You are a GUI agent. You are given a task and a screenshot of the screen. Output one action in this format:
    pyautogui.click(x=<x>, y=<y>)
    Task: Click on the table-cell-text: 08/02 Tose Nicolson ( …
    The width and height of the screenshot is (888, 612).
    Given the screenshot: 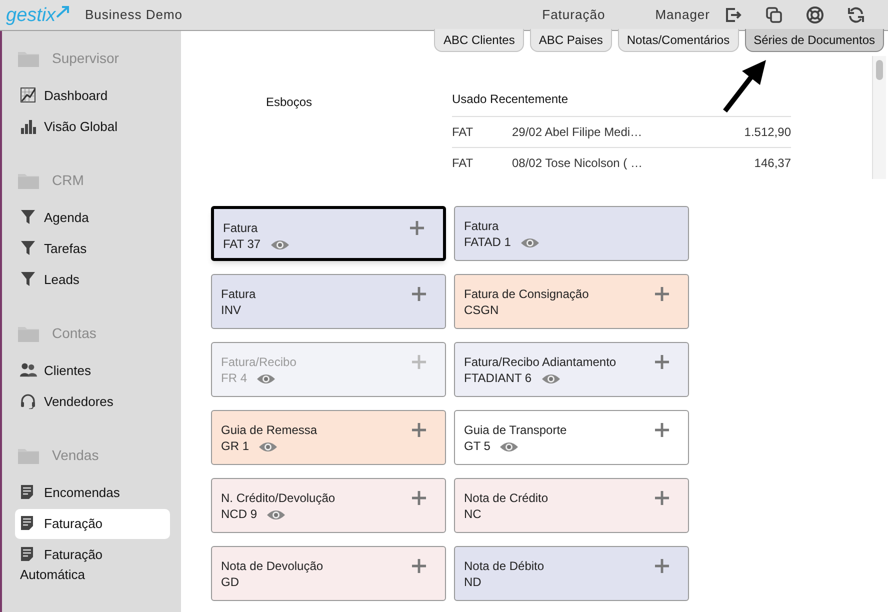 What is the action you would take?
    pyautogui.click(x=578, y=163)
    